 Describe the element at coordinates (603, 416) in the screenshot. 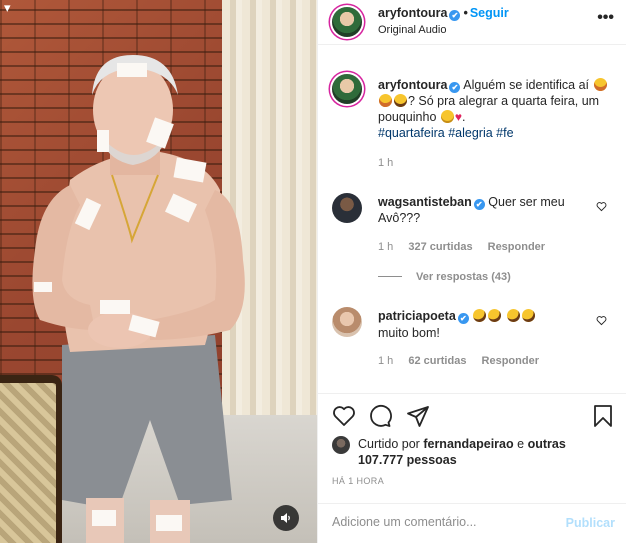

I see `bookmark-icon` at that location.